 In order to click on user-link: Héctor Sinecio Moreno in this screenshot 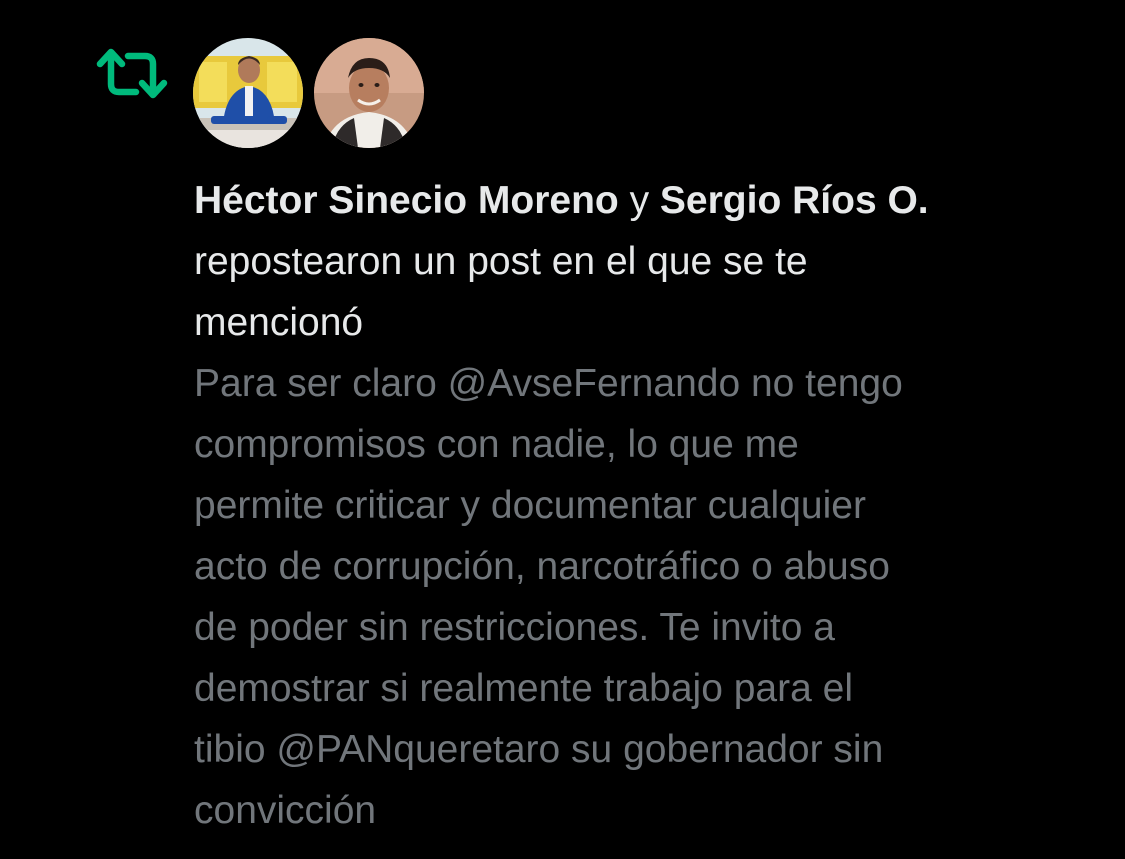, I will do `click(406, 200)`.